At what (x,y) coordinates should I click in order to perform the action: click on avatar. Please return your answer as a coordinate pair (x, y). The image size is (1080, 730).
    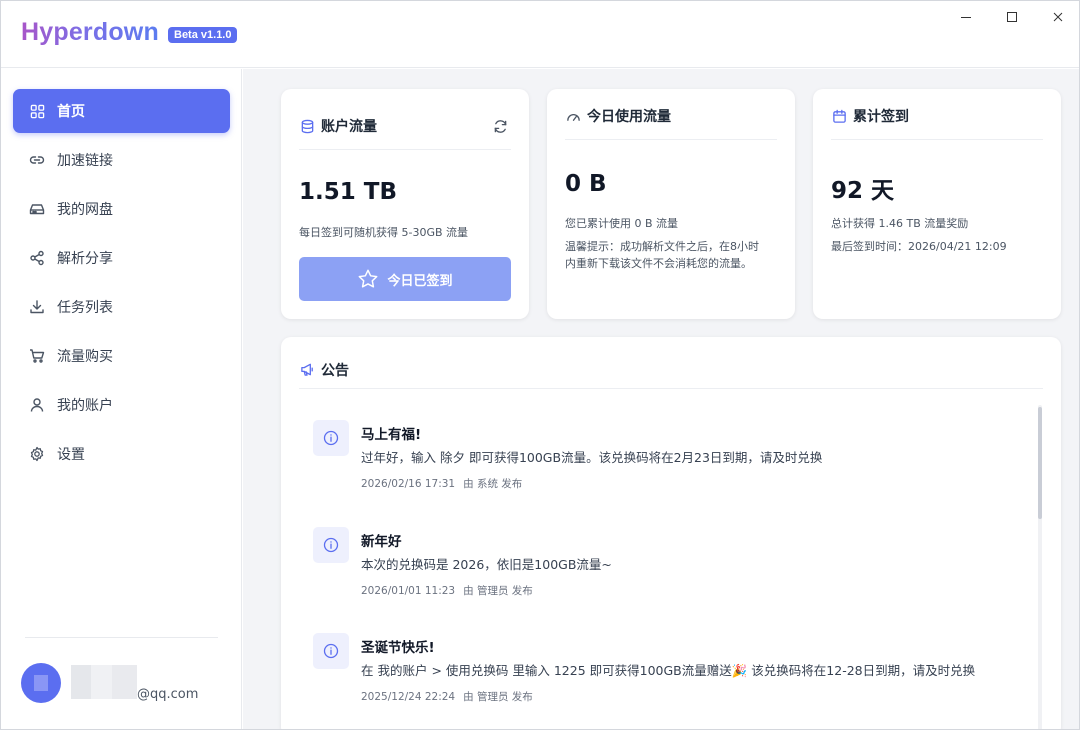
    Looking at the image, I should click on (41, 683).